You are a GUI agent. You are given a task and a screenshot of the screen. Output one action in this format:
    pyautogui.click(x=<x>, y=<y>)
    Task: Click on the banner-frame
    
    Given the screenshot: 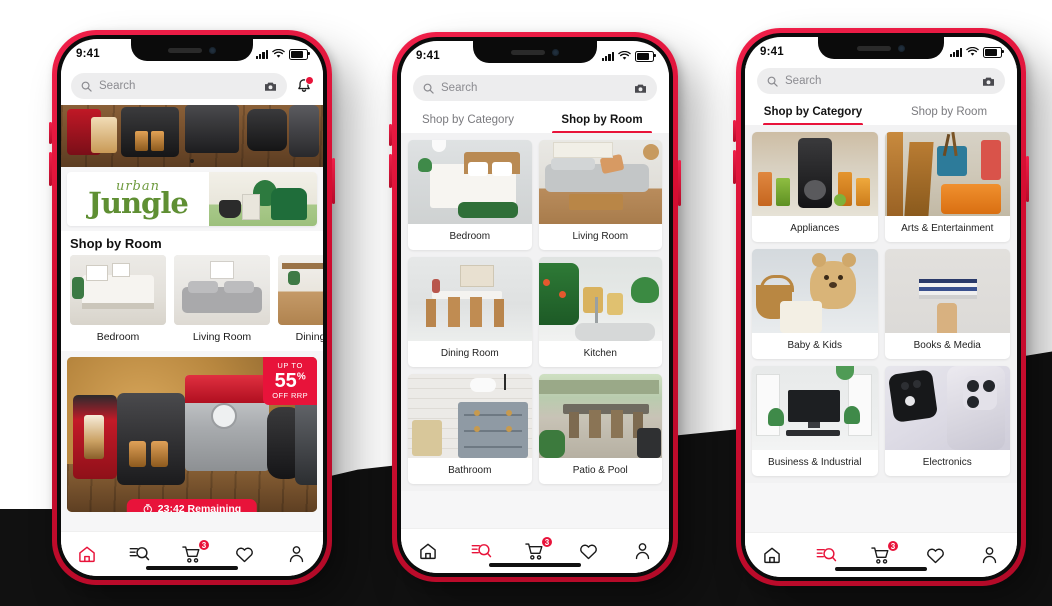 What is the action you would take?
    pyautogui.click(x=251, y=207)
    